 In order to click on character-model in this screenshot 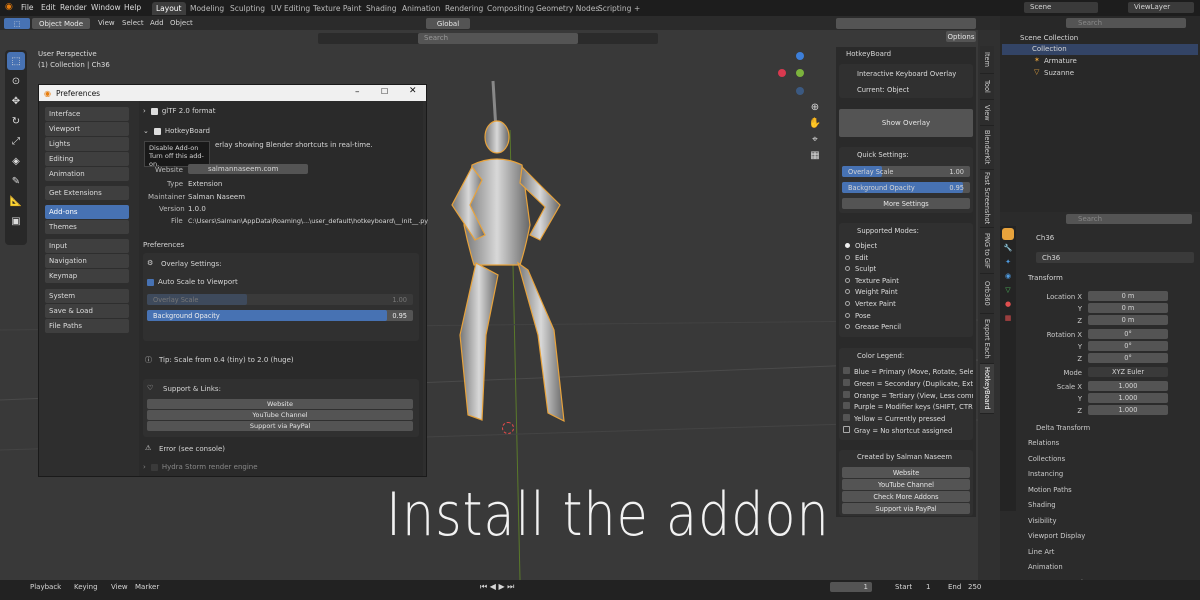, I will do `click(515, 257)`.